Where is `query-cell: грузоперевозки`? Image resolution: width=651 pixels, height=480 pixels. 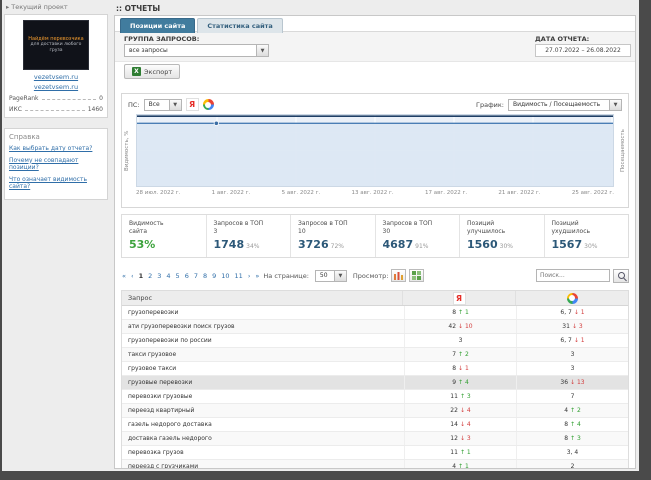
query-cell: грузоперевозки is located at coordinates (153, 312).